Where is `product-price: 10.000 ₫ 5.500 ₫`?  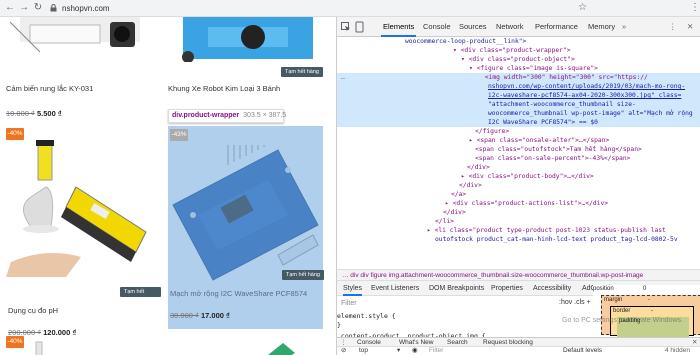 product-price: 10.000 ₫ 5.500 ₫ is located at coordinates (34, 113).